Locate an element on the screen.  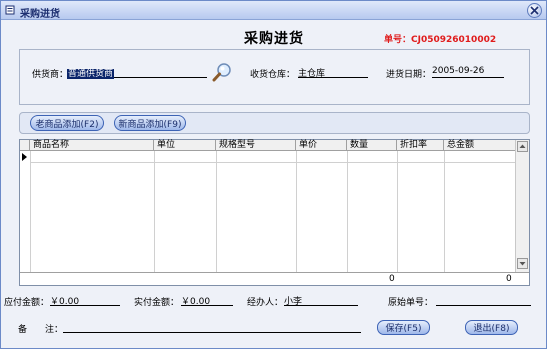
payable-label: 应付金额： is located at coordinates (27, 303).